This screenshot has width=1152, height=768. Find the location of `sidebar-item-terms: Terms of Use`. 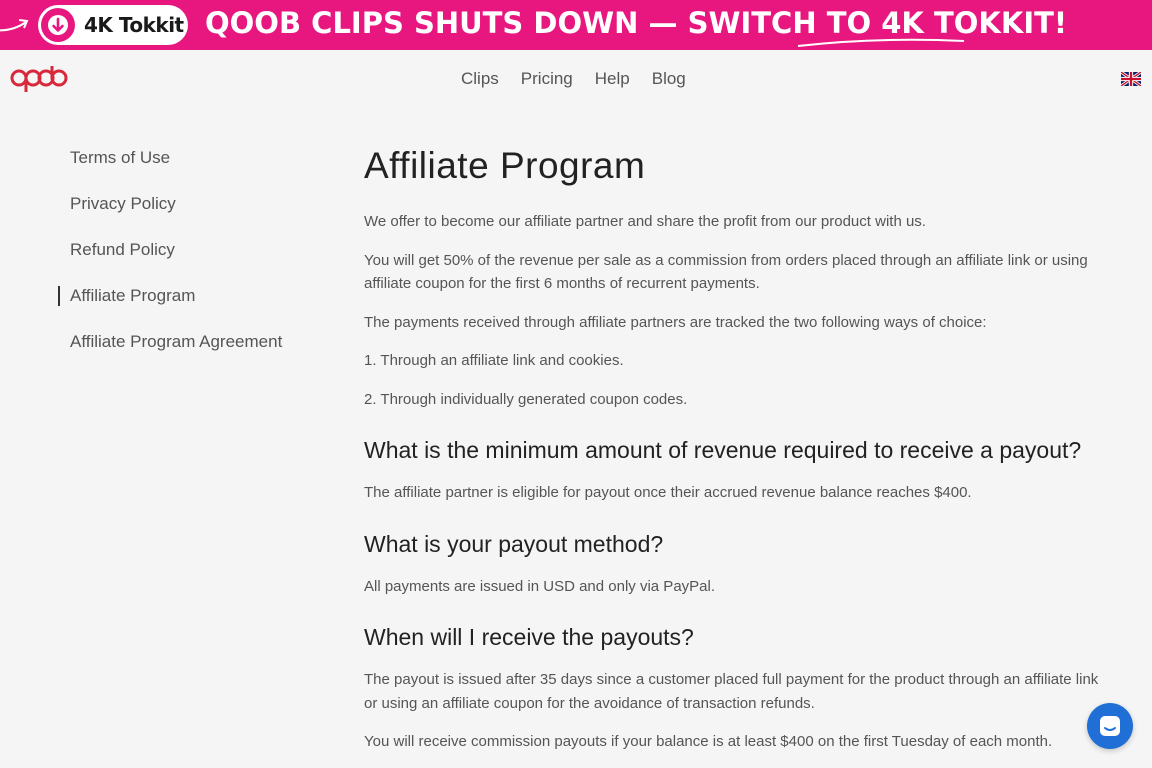

sidebar-item-terms: Terms of Use is located at coordinates (188, 169).